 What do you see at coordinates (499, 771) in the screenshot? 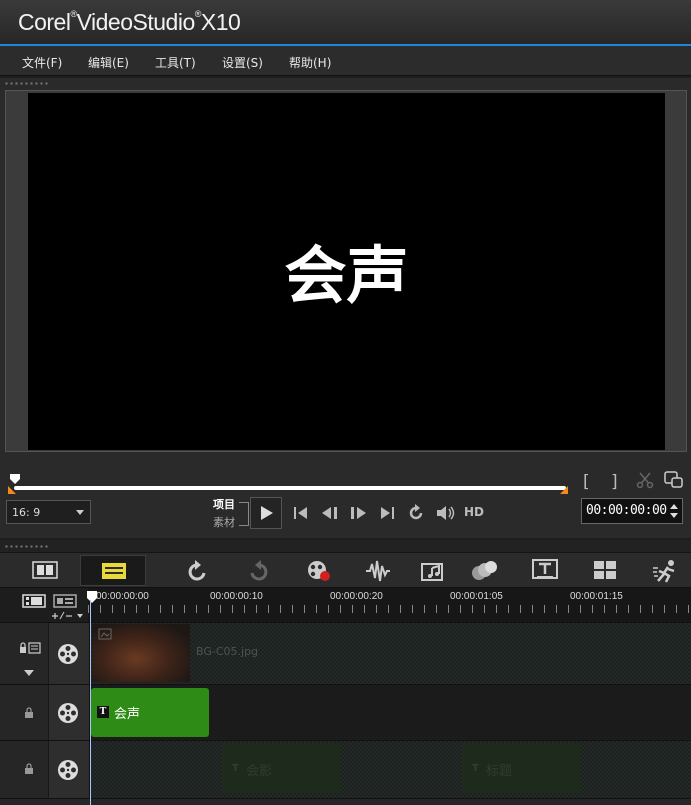
I see `title-clip-label: 标题` at bounding box center [499, 771].